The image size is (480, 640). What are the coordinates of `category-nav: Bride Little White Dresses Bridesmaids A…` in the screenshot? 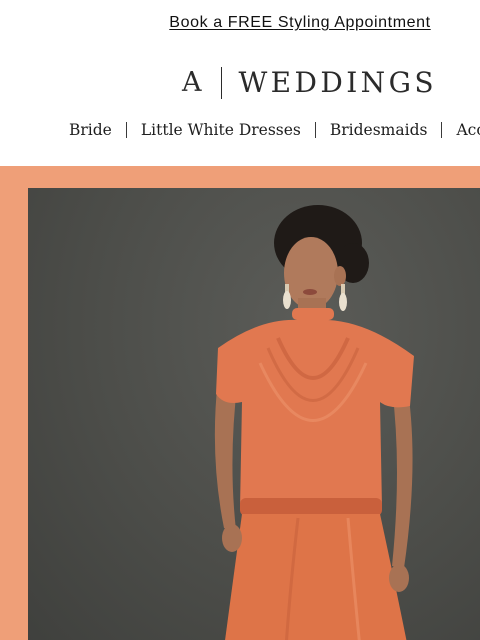 It's located at (274, 130).